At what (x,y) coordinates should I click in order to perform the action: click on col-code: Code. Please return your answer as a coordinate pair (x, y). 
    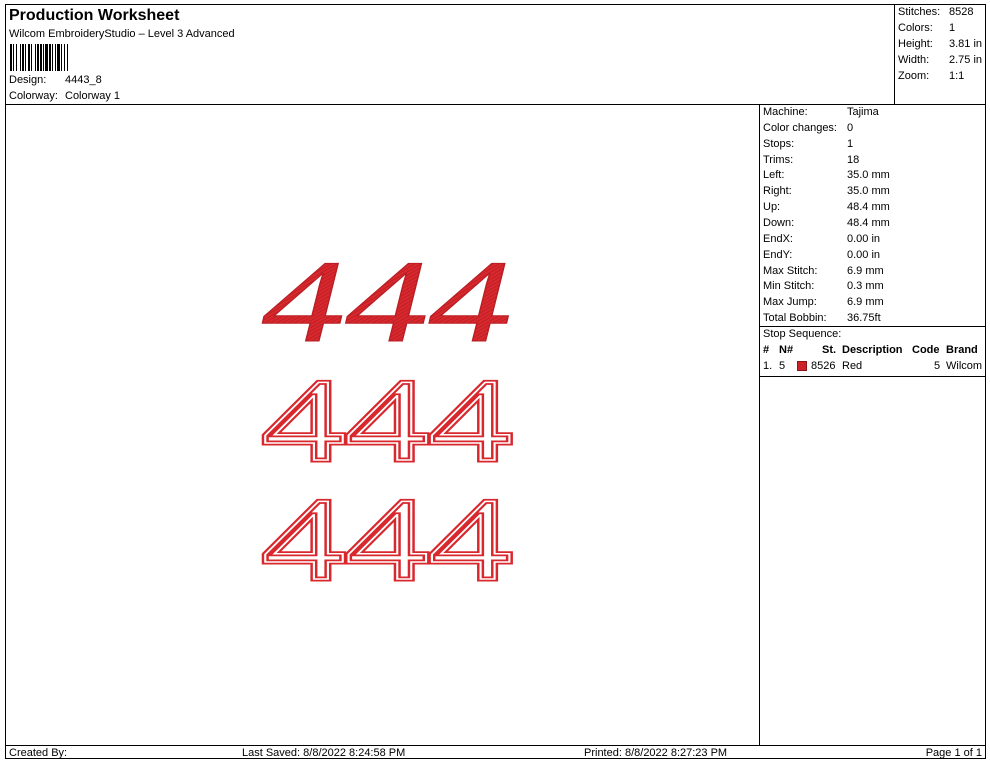
    Looking at the image, I should click on (926, 350).